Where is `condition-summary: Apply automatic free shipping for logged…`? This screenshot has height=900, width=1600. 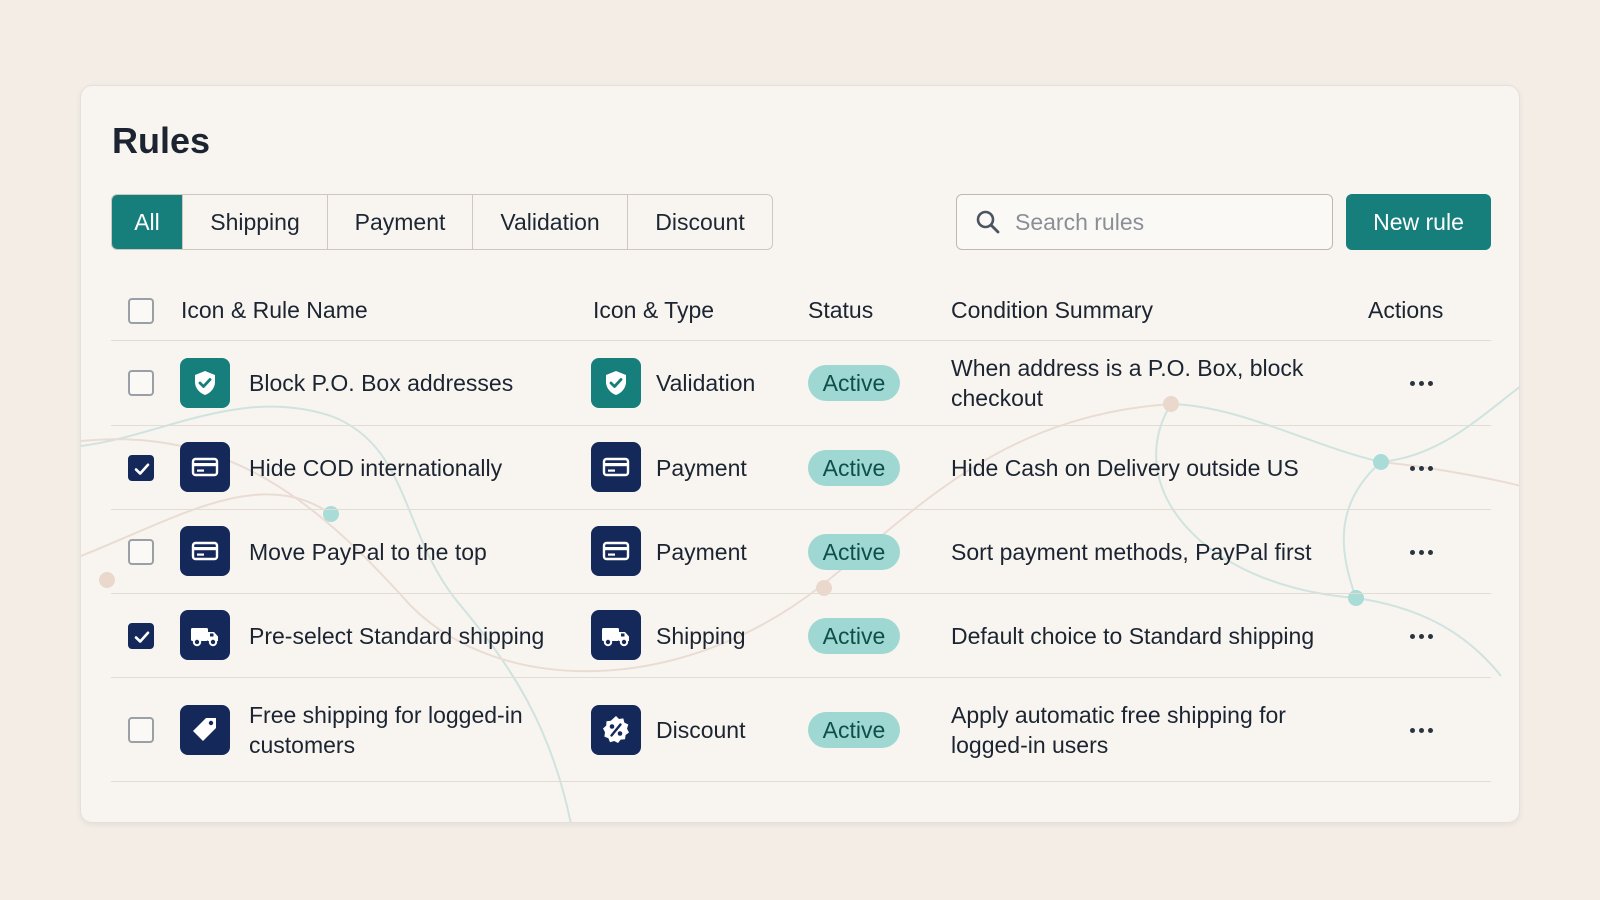
condition-summary: Apply automatic free shipping for logged… is located at coordinates (1118, 730).